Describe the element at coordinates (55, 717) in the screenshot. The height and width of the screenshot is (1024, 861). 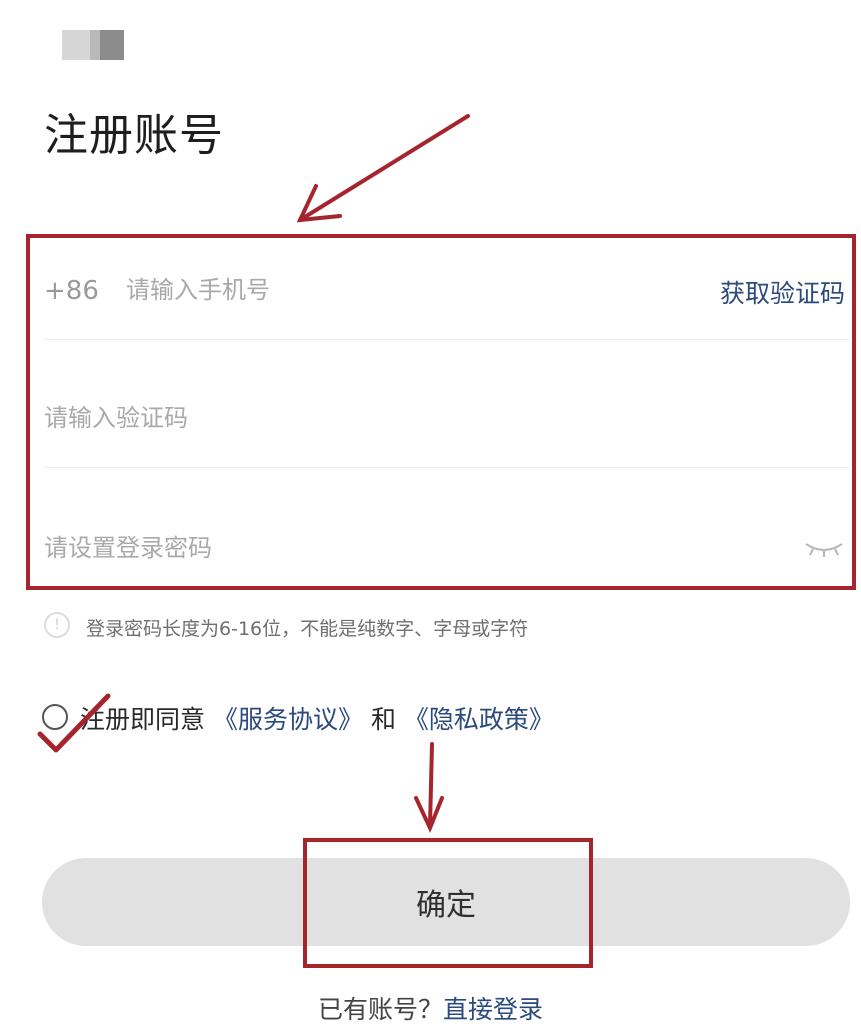
I see `radio-unchecked-icon` at that location.